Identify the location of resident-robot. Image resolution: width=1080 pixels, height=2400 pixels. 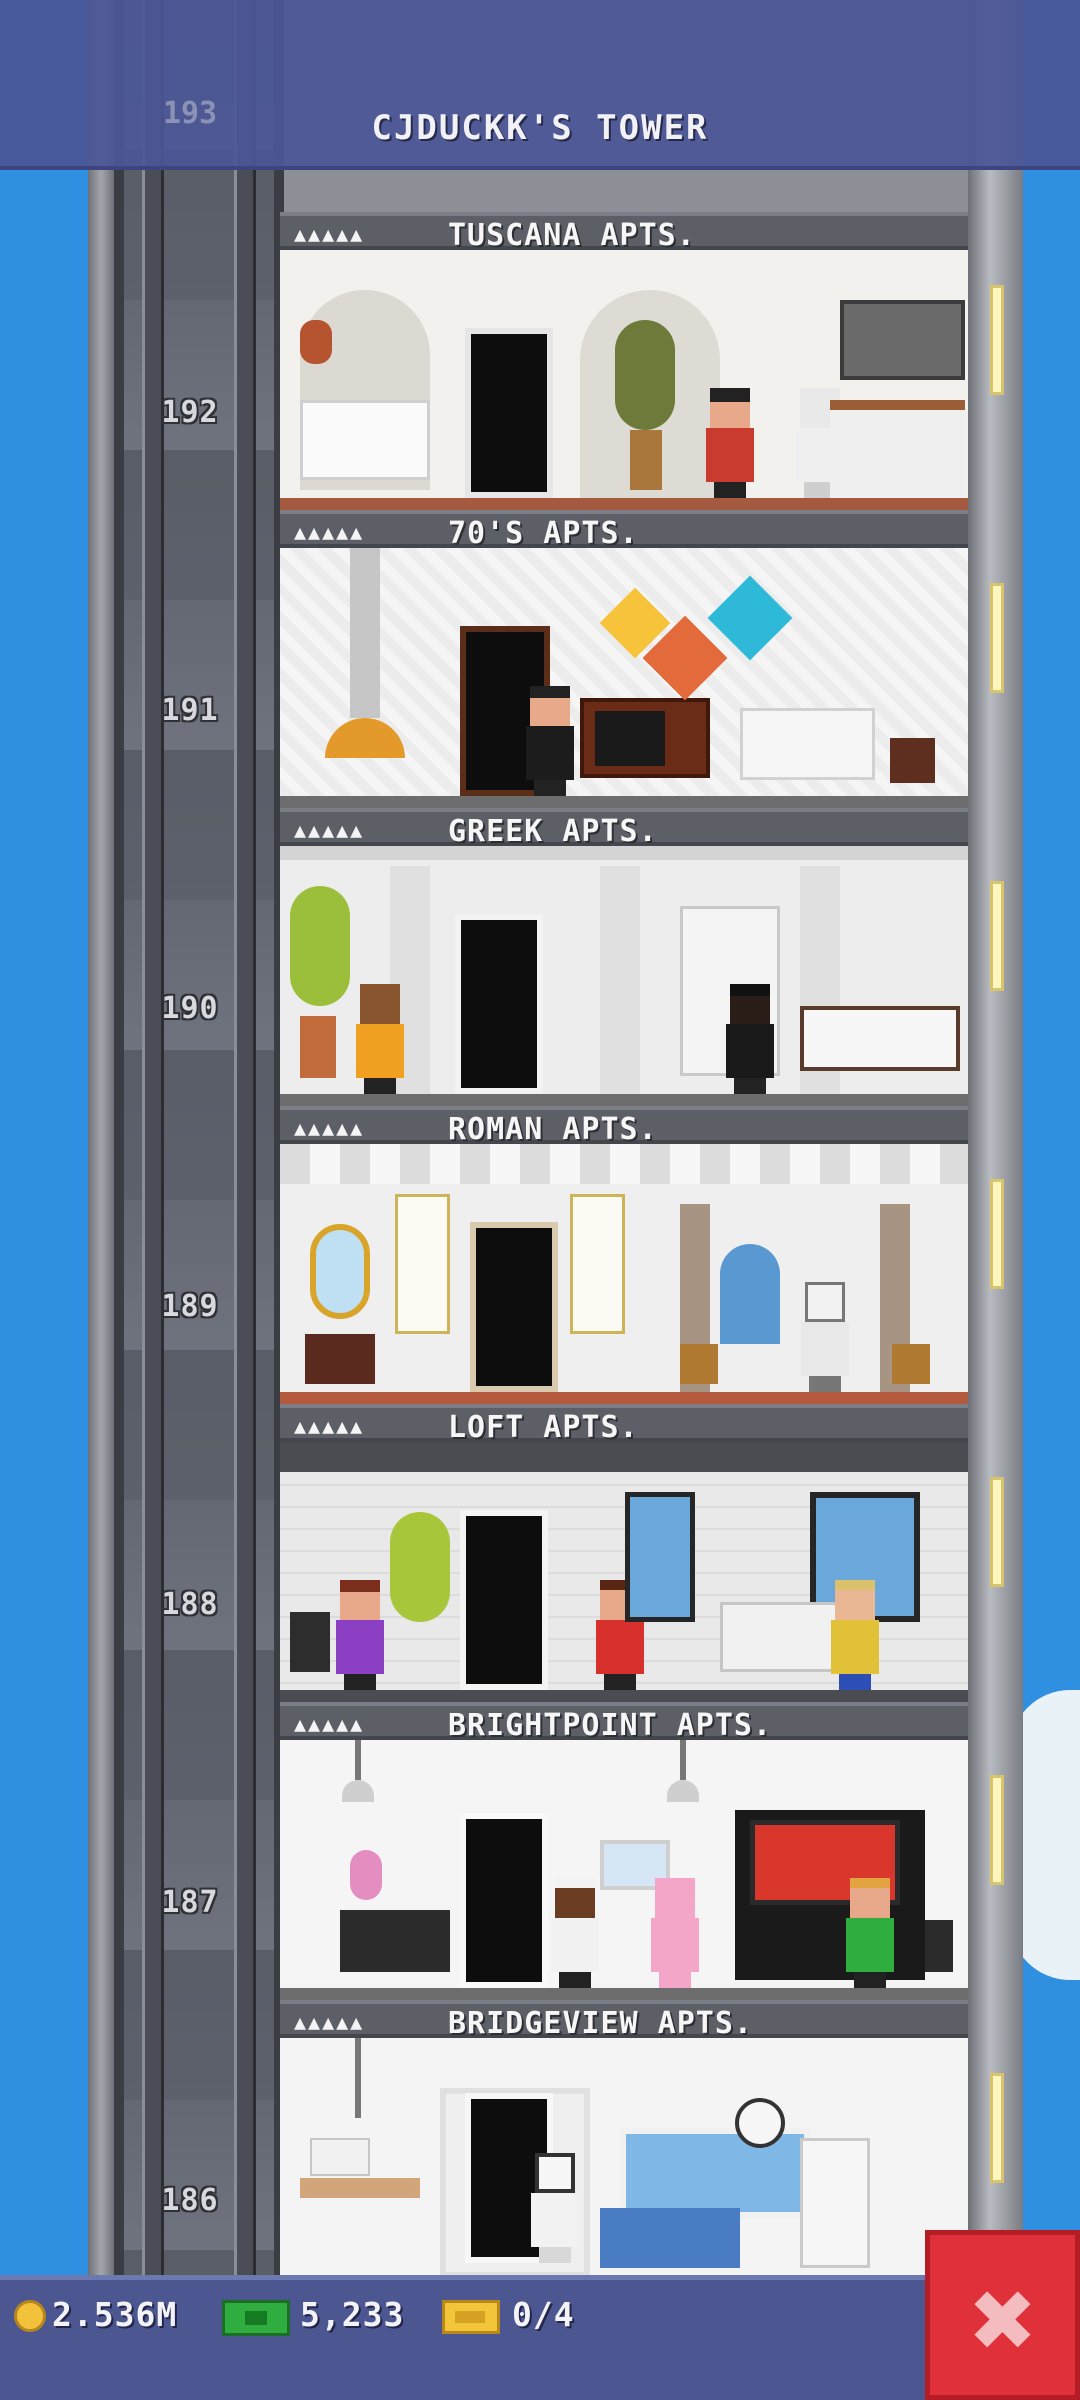
(825, 1337).